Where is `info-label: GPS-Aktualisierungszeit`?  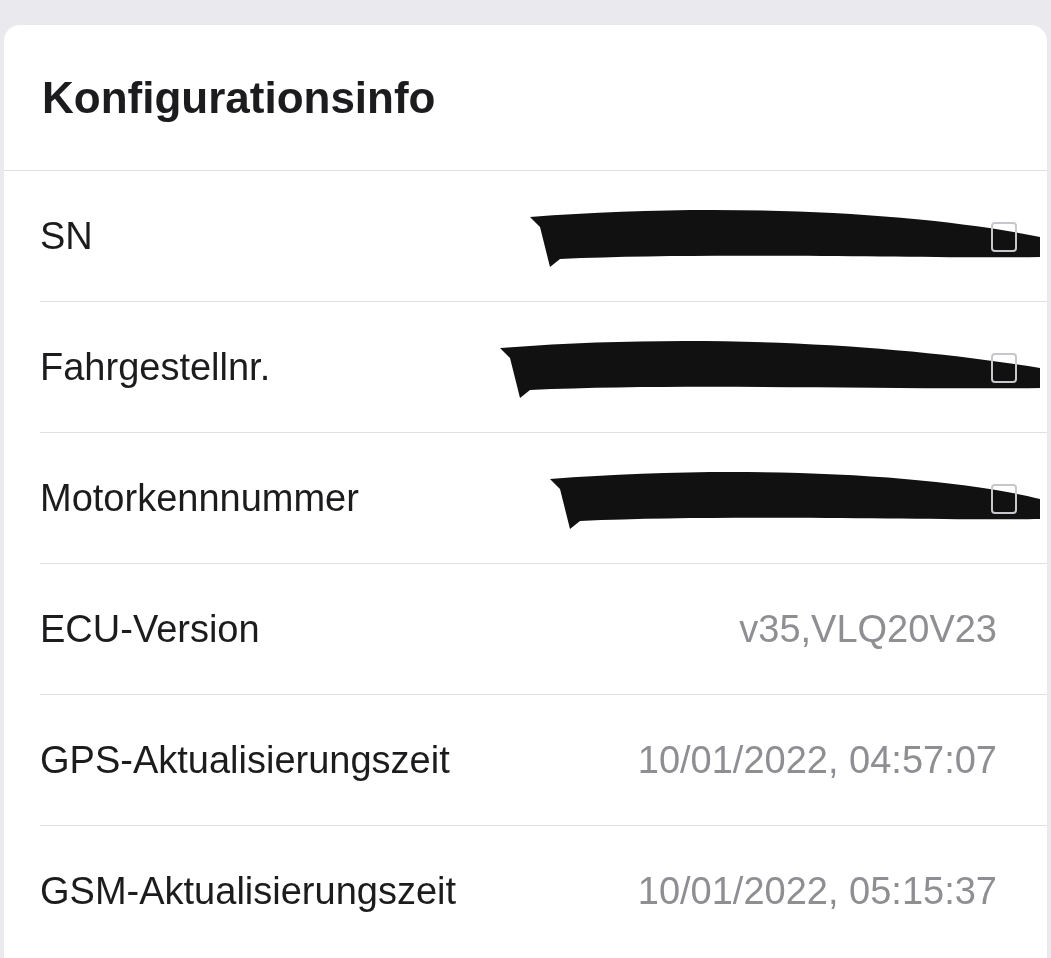
info-label: GPS-Aktualisierungszeit is located at coordinates (245, 760).